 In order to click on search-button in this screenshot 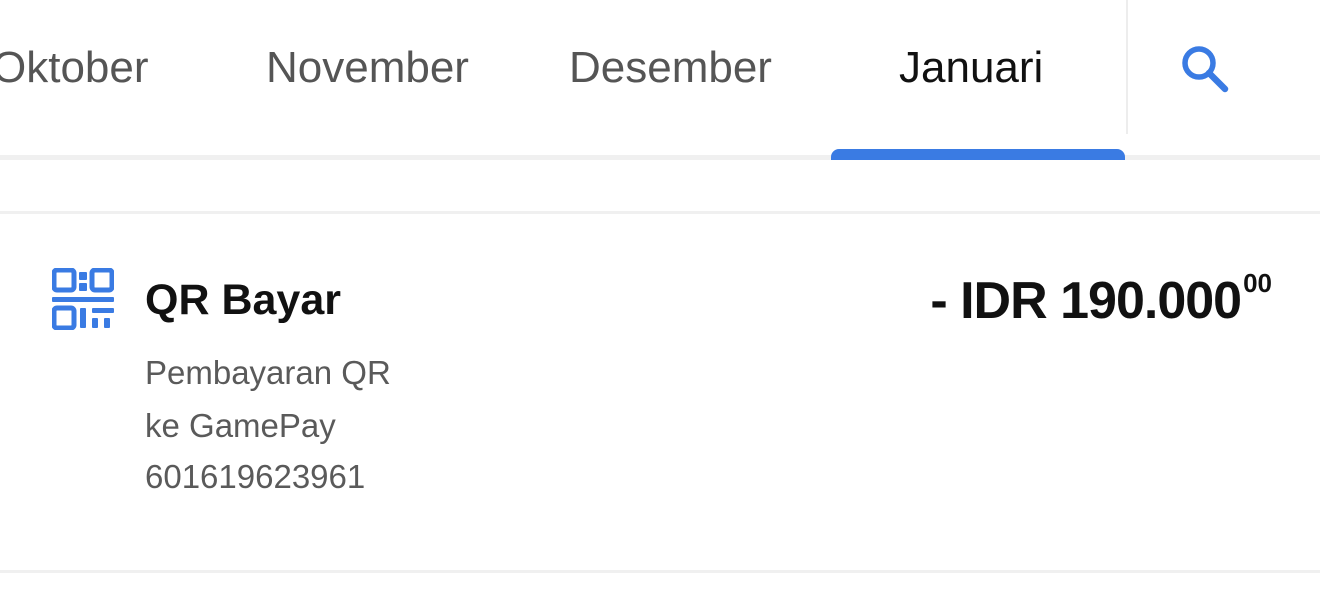, I will do `click(1205, 69)`.